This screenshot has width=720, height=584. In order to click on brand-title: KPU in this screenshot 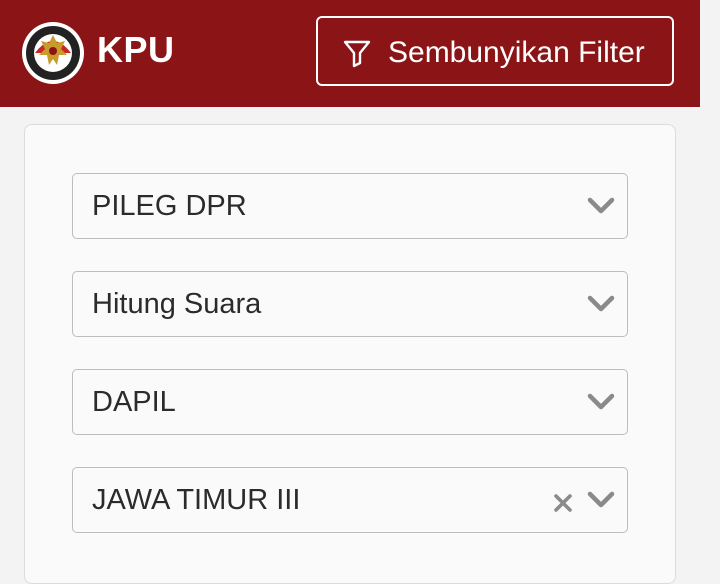, I will do `click(136, 49)`.